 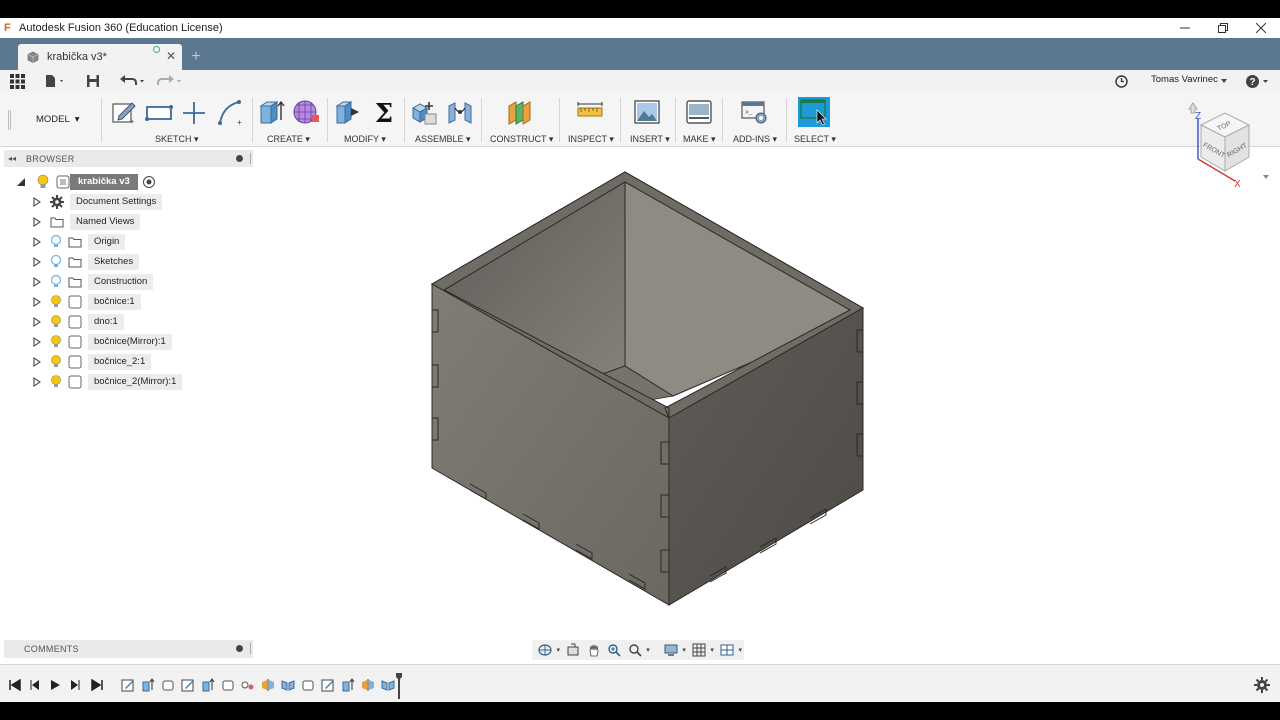 I want to click on grid-snaps-button, so click(x=699, y=650).